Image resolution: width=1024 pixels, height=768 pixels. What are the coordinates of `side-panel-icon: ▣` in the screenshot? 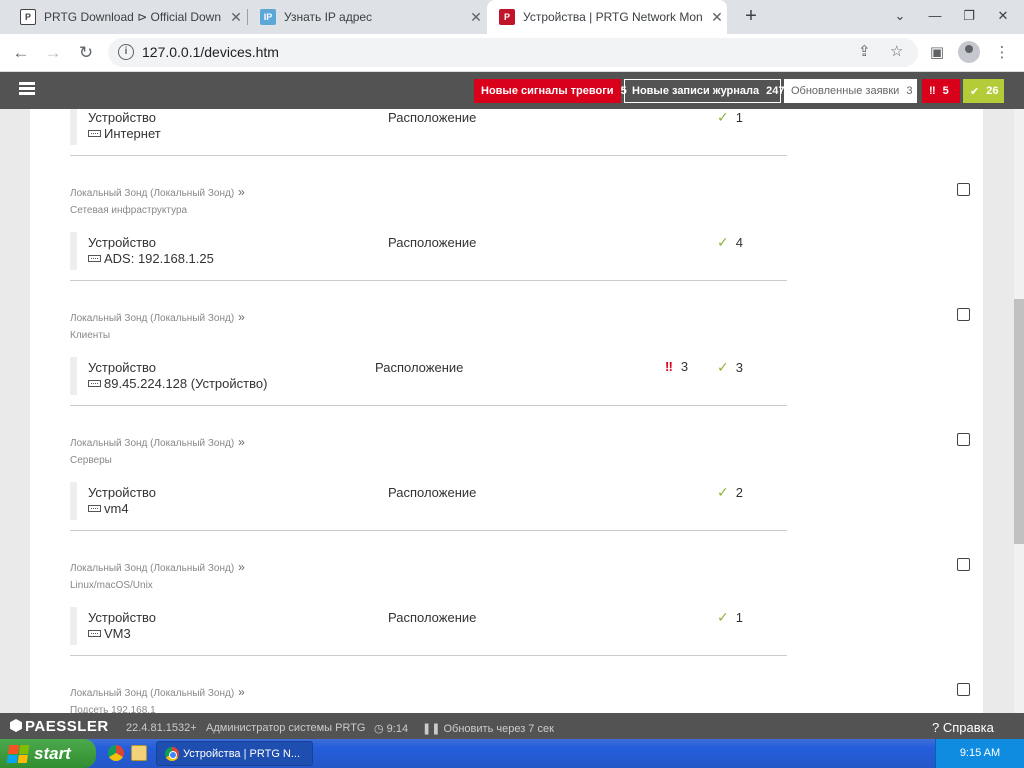 It's located at (937, 53).